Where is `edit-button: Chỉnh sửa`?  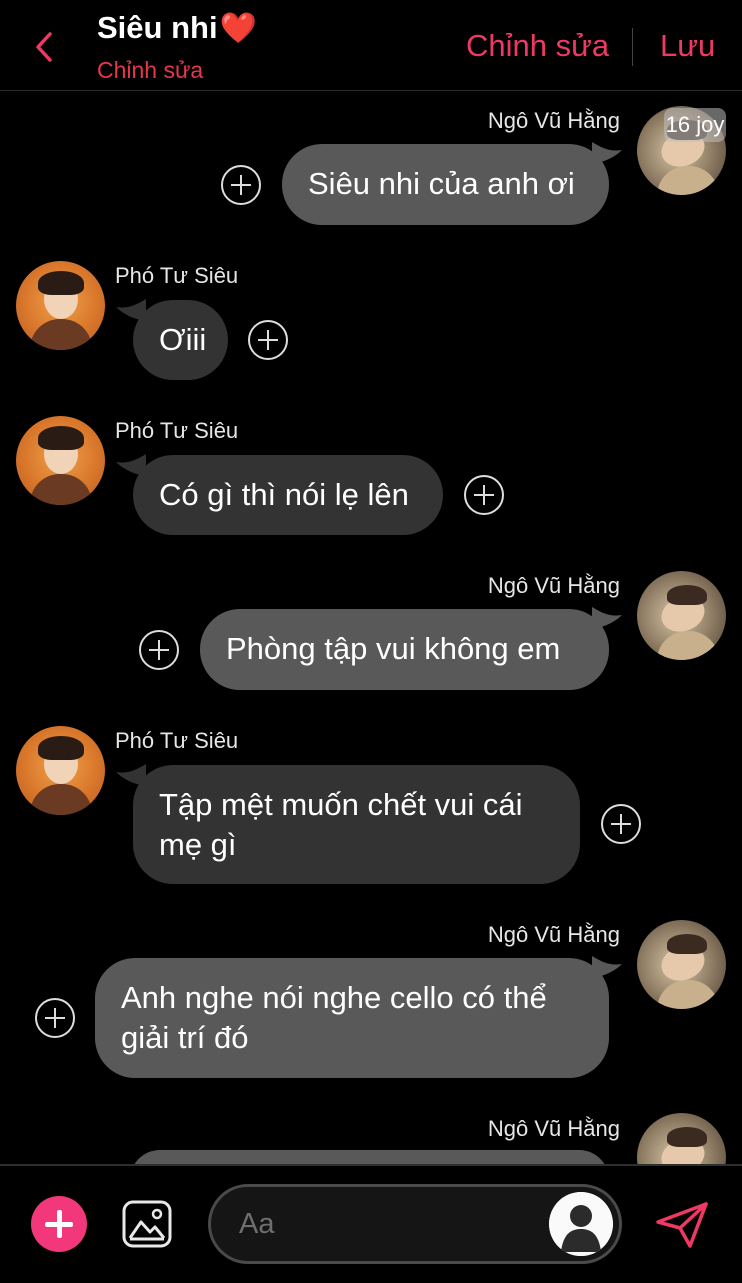 edit-button: Chỉnh sửa is located at coordinates (537, 46).